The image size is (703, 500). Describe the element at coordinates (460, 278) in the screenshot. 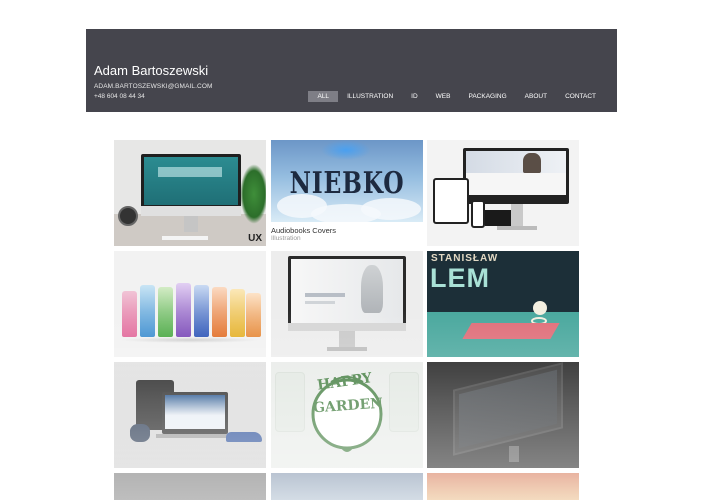

I see `cover-author-last-name: LEM` at that location.